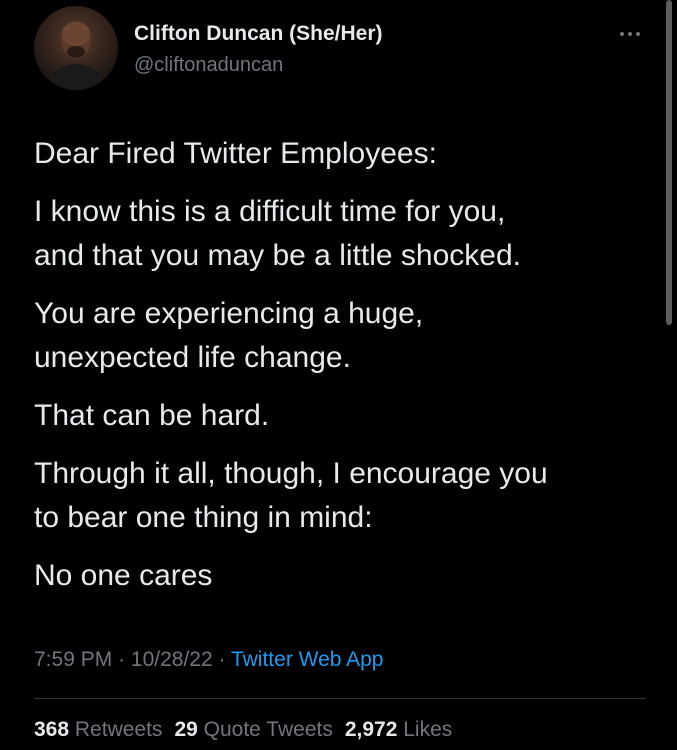 The image size is (677, 750). I want to click on retweets-stat: 368 Retweets, so click(98, 730).